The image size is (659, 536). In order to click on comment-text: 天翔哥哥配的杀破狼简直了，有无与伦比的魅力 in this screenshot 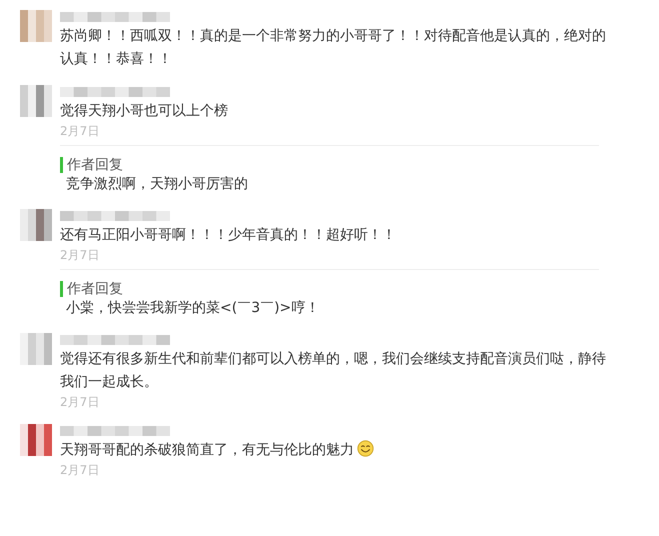, I will do `click(339, 450)`.